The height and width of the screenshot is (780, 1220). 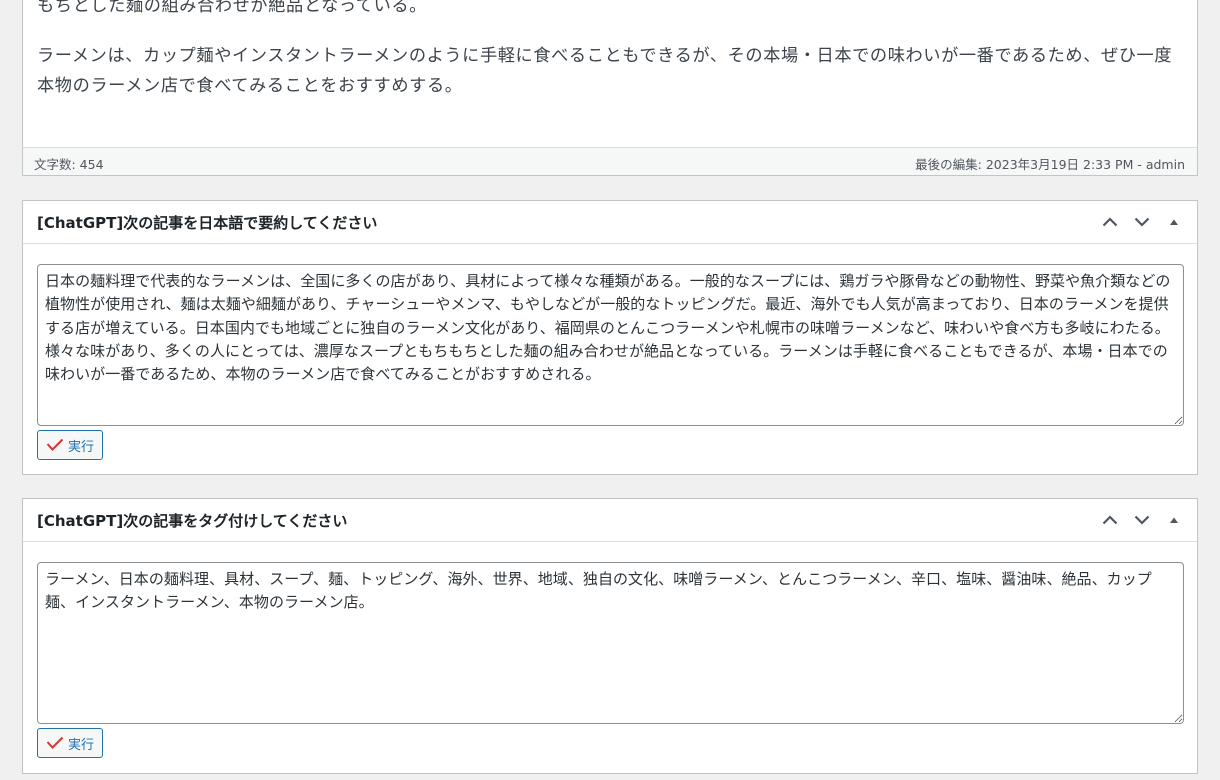 What do you see at coordinates (1050, 164) in the screenshot?
I see `last-edited-info: 最後の編集: 2023年3月19日 2:33 PM - admin` at bounding box center [1050, 164].